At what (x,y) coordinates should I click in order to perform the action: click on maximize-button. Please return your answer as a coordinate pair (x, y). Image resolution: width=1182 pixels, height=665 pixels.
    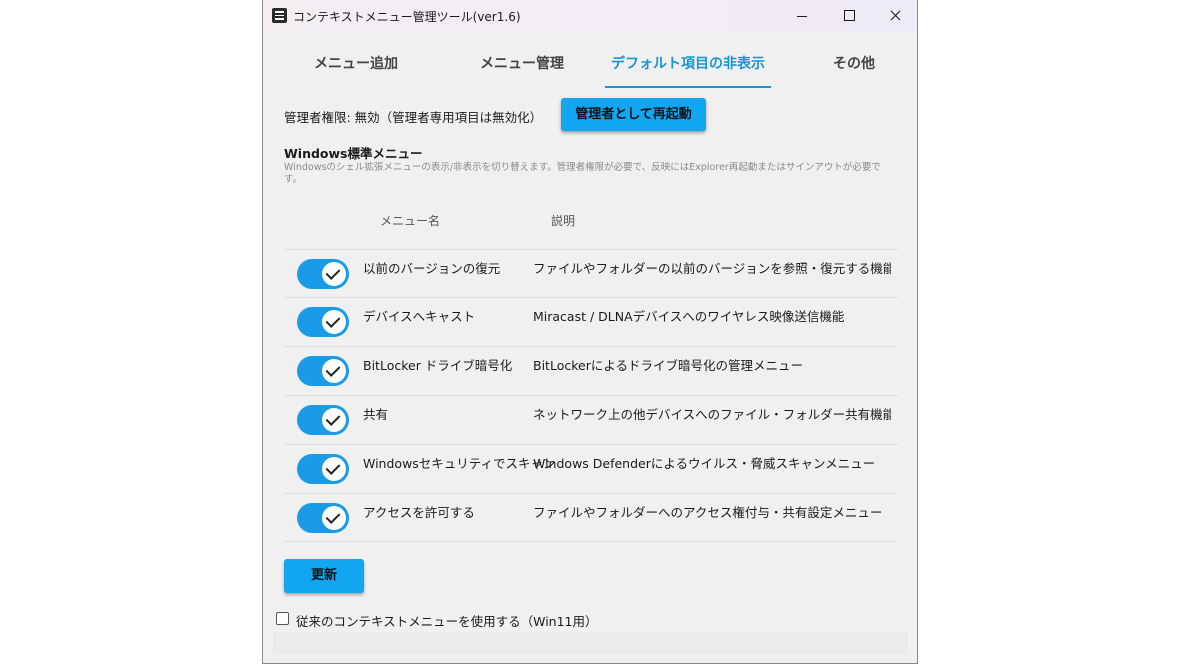
    Looking at the image, I should click on (849, 16).